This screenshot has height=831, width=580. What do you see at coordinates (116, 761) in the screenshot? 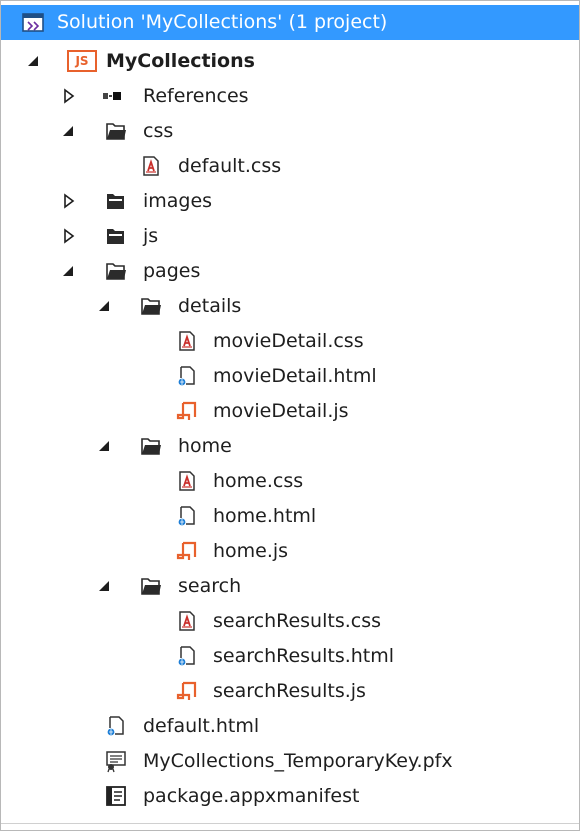
I see `certificate-key-icon` at bounding box center [116, 761].